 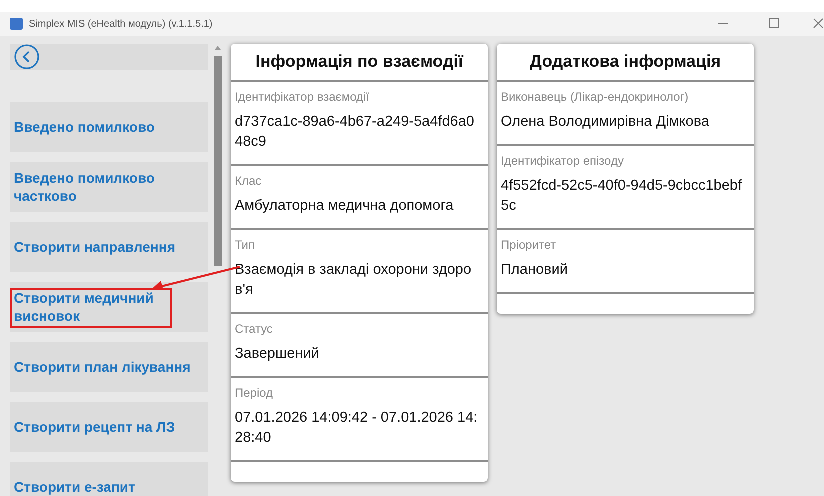 I want to click on field-label: Ідентифікатор взаємодії, so click(x=303, y=97).